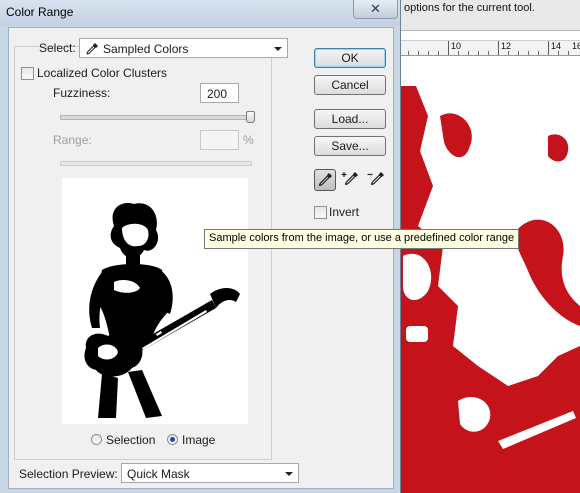  I want to click on add-to-sample-tool, so click(352, 180).